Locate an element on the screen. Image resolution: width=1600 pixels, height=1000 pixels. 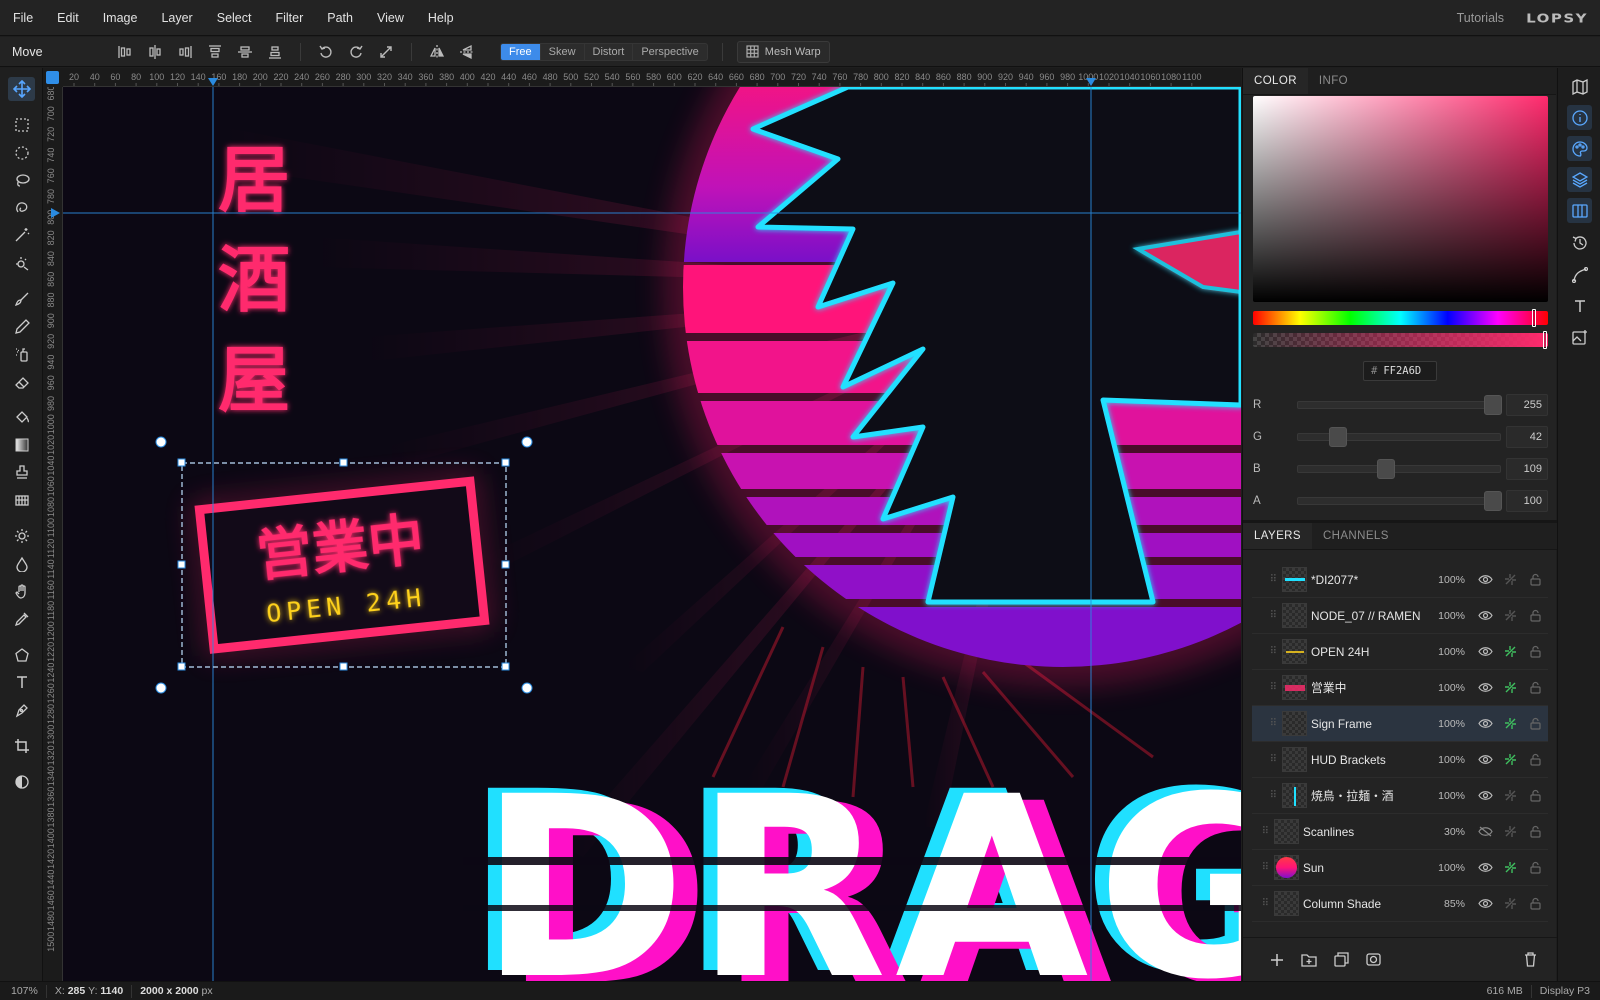
handle-left is located at coordinates (181, 564).